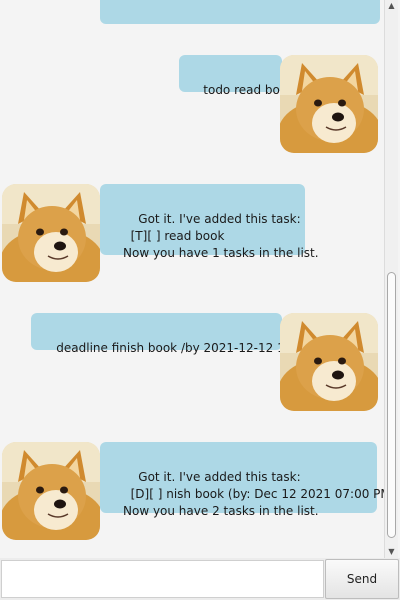 This screenshot has height=600, width=400. I want to click on scroll-up-arrow-icon: ▲, so click(391, 6).